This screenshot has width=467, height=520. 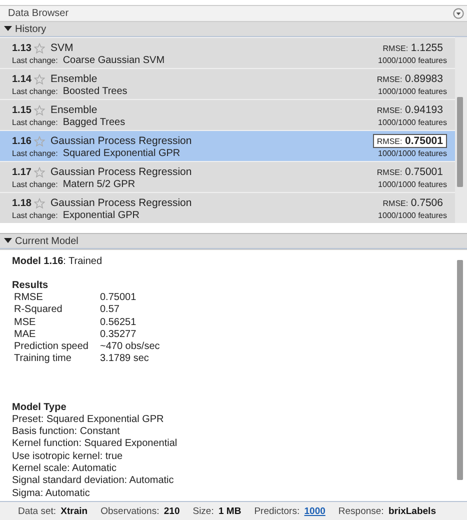 What do you see at coordinates (118, 298) in the screenshot?
I see `metric-value: 0.75001` at bounding box center [118, 298].